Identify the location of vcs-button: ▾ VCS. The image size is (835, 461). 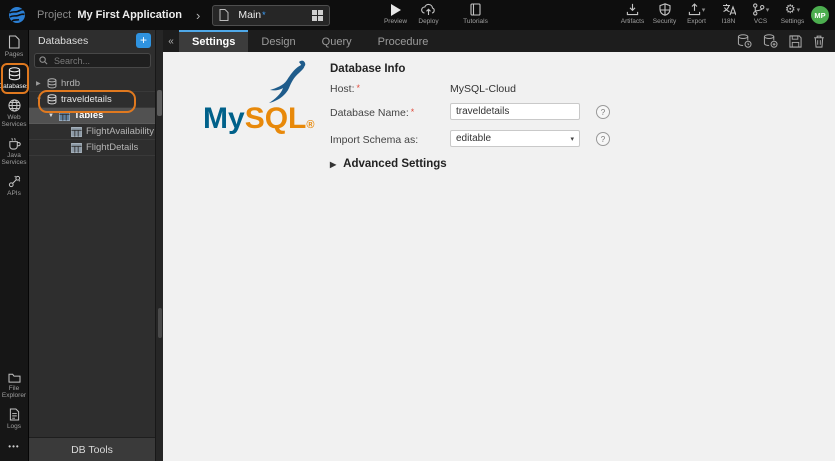
(760, 14).